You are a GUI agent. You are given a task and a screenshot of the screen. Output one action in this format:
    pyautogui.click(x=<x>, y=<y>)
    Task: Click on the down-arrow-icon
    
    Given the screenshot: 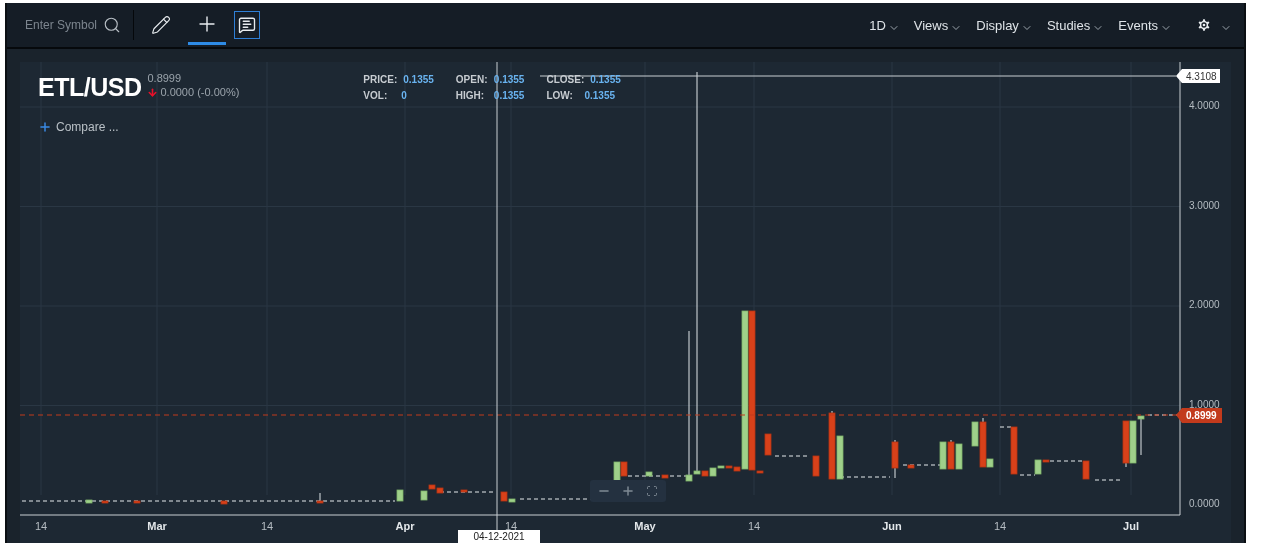 What is the action you would take?
    pyautogui.click(x=153, y=92)
    